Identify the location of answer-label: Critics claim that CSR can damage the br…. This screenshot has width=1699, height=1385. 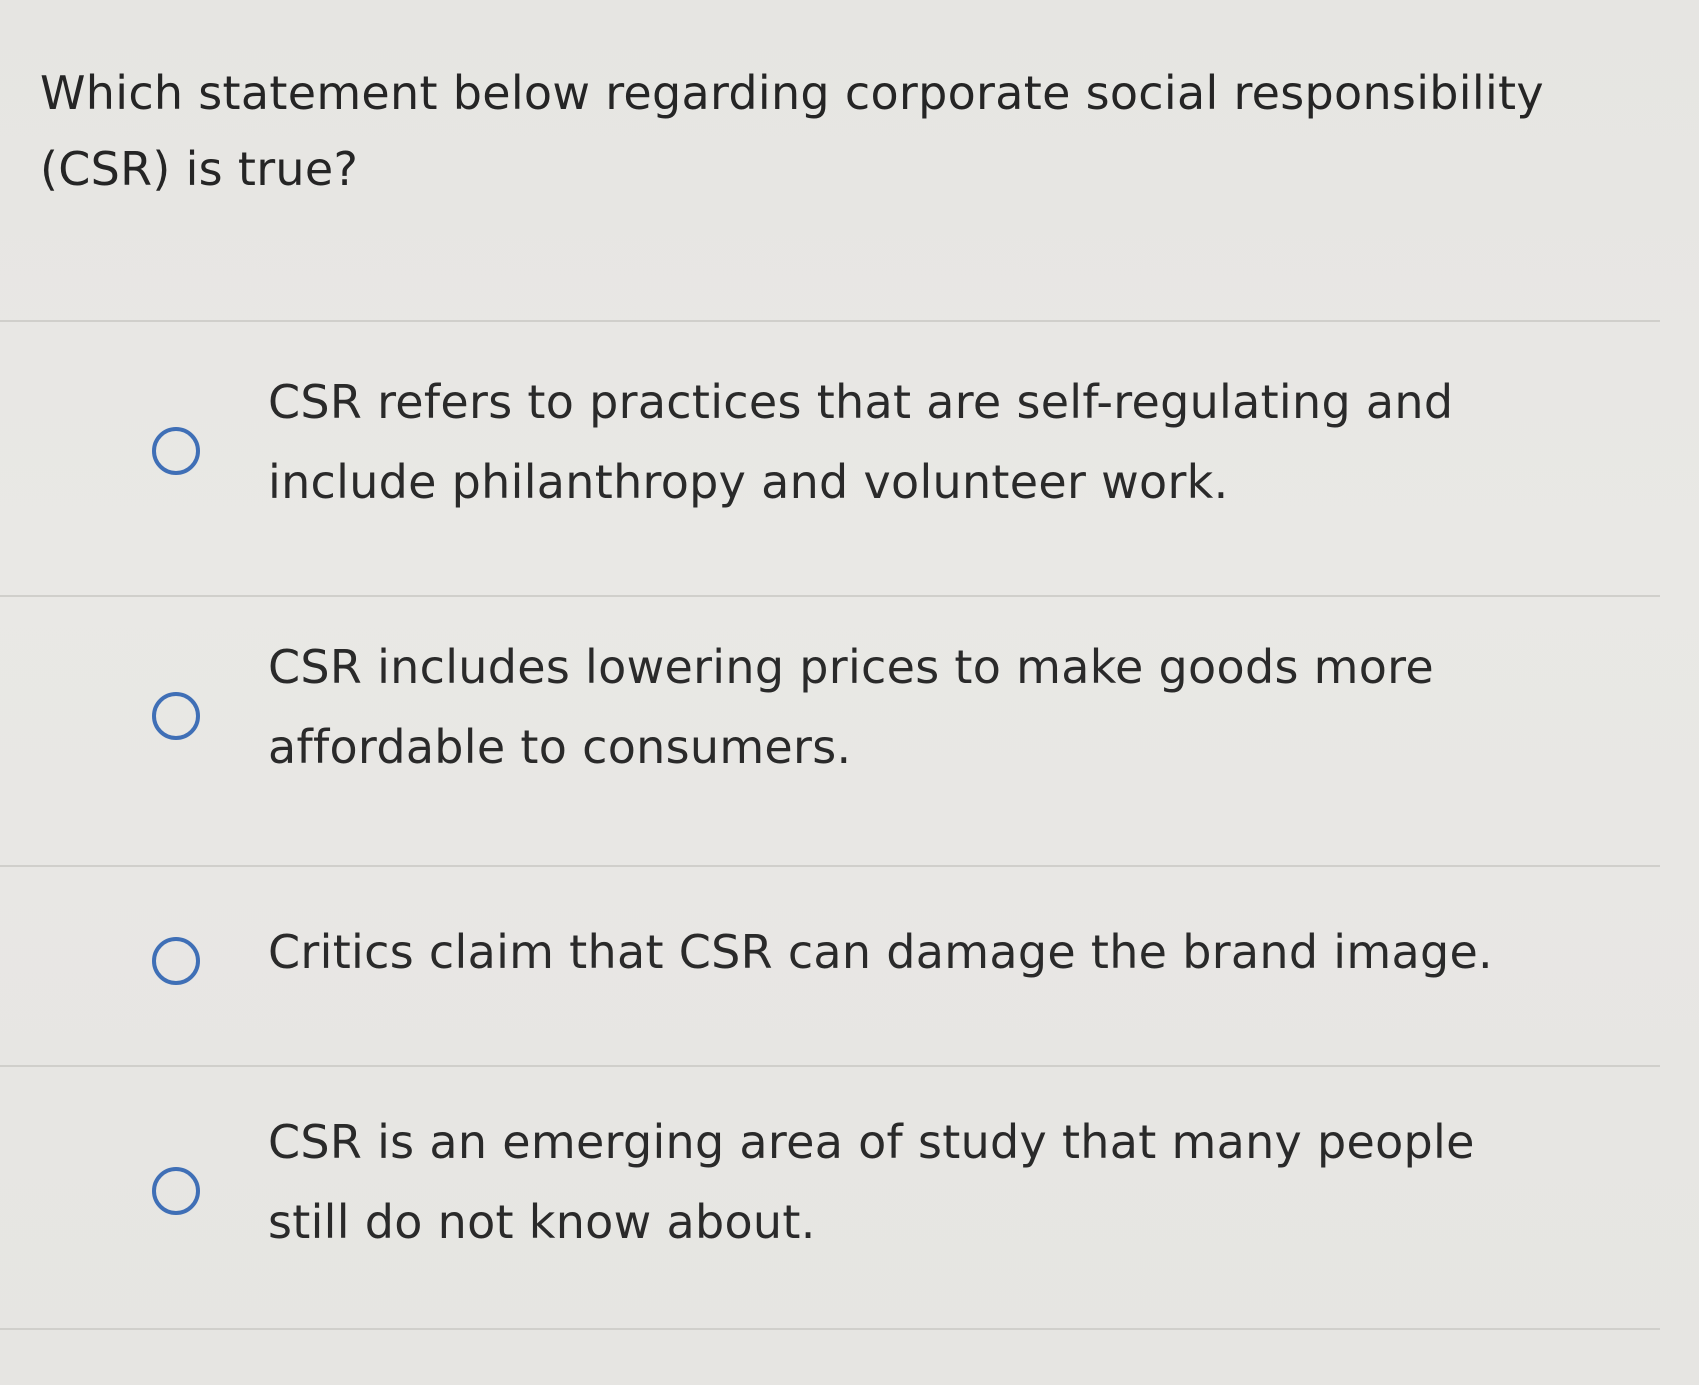
(918, 952).